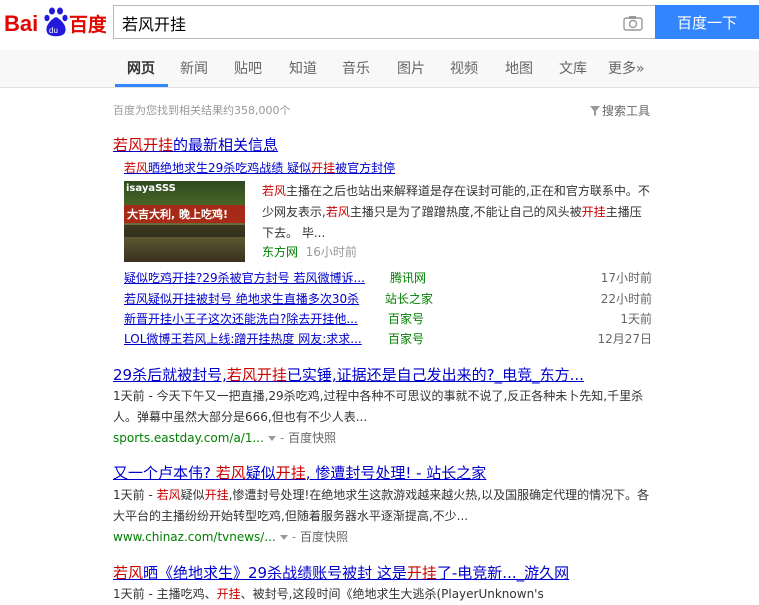 This screenshot has height=605, width=759. I want to click on title-part: 晒《绝地求生》29杀战绩账号被封 这是, so click(275, 573).